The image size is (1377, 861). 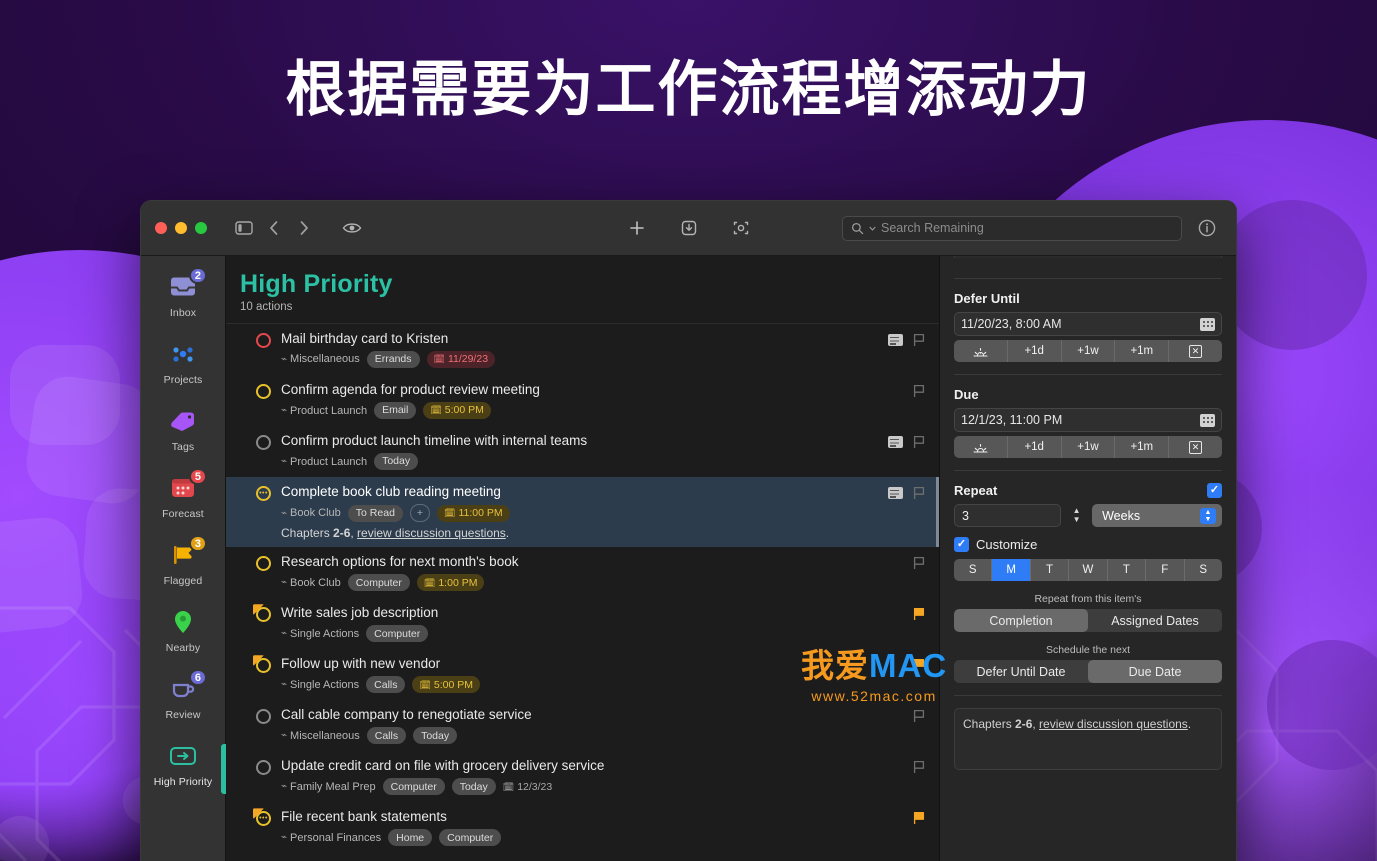 What do you see at coordinates (1207, 228) in the screenshot?
I see `info-icon` at bounding box center [1207, 228].